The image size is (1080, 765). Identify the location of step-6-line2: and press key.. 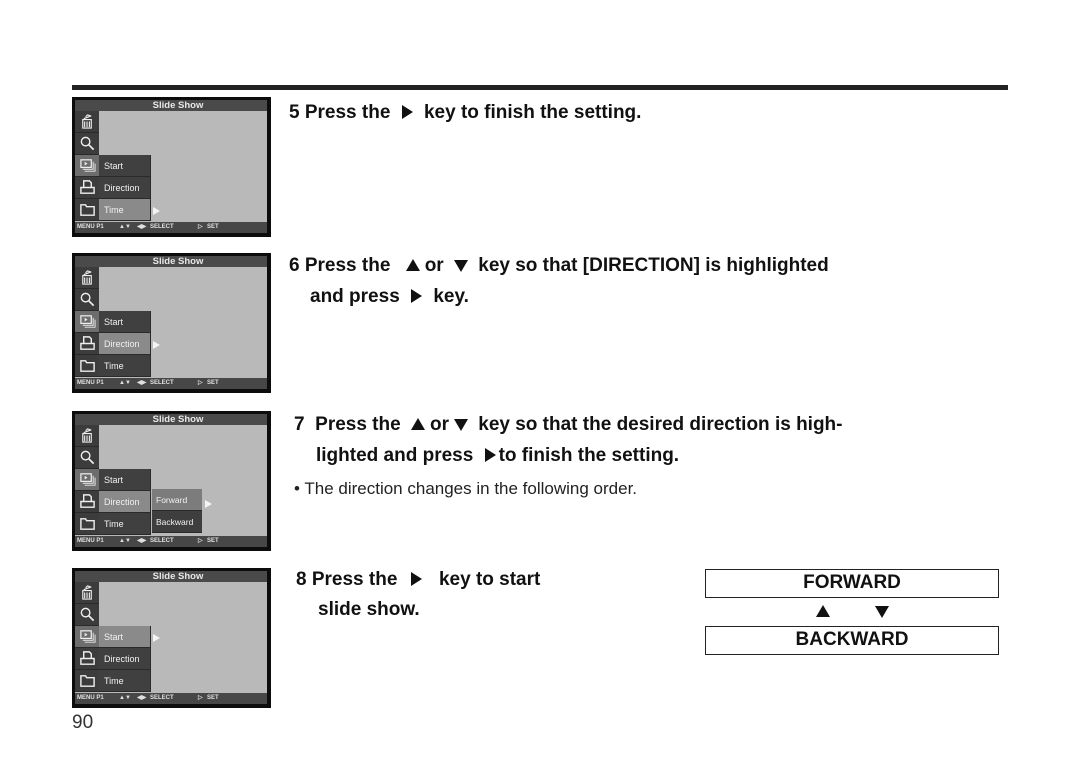
(389, 296).